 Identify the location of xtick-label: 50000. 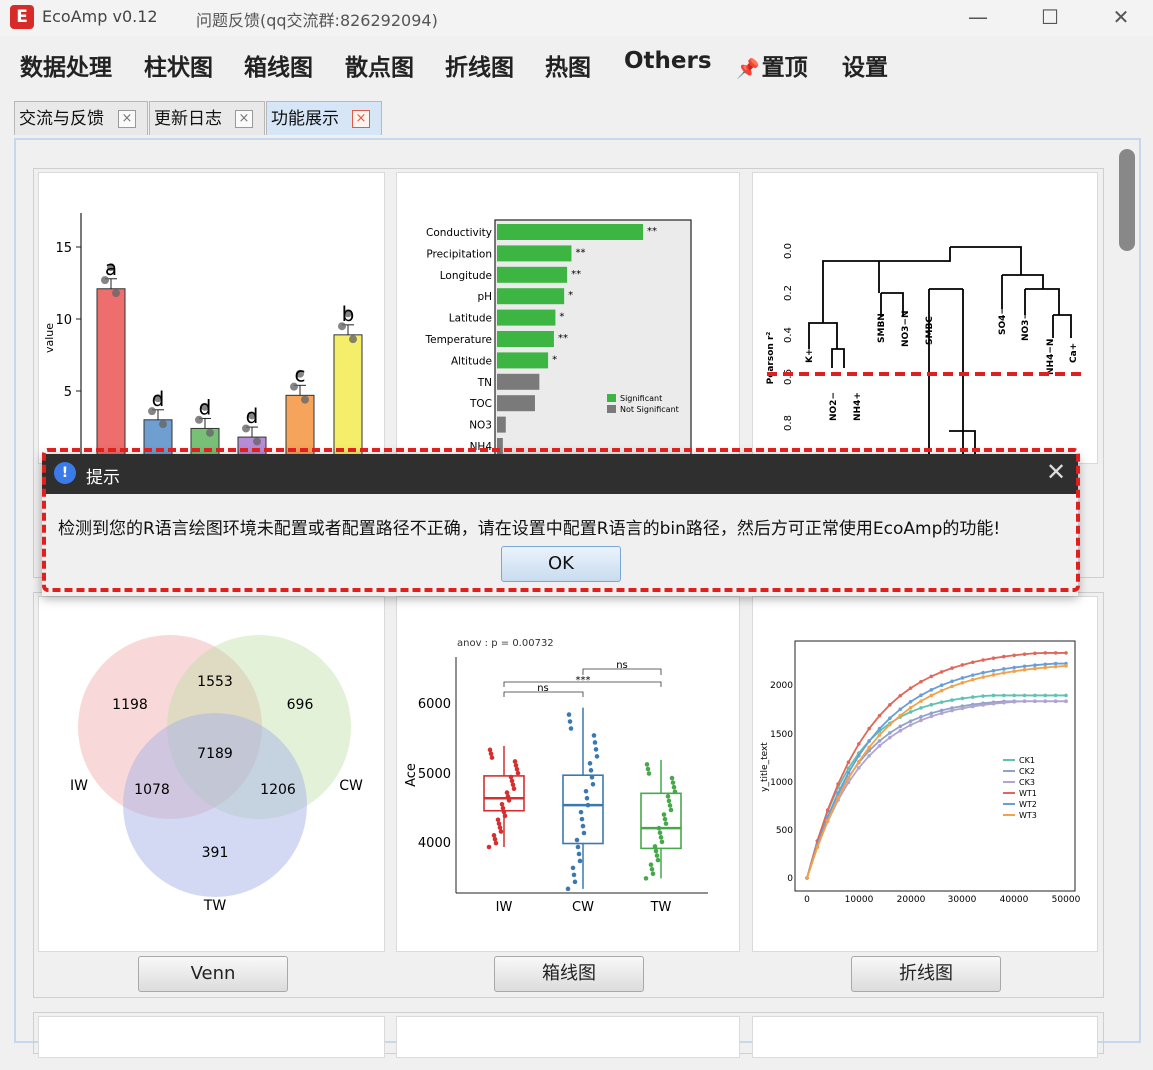
(1066, 900).